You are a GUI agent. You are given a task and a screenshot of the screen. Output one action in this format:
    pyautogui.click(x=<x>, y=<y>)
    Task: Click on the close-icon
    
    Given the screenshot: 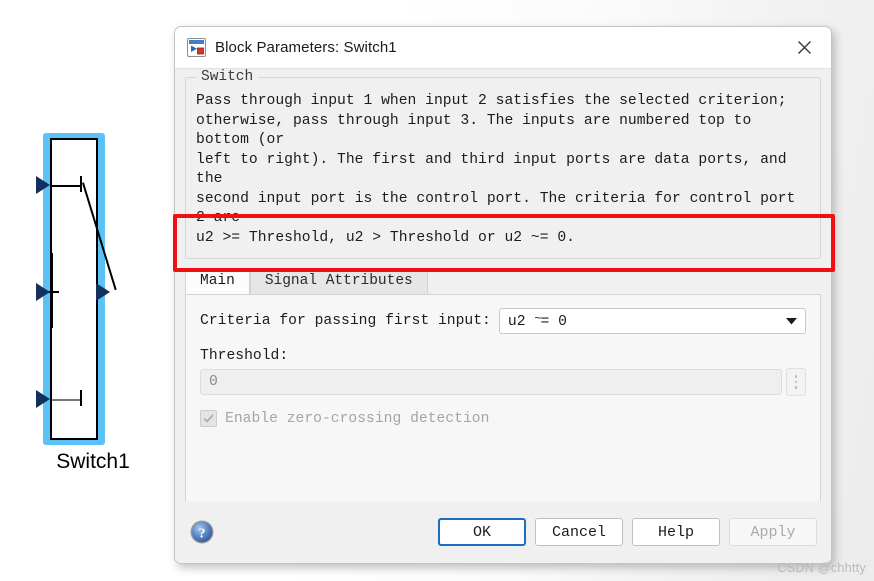 What is the action you would take?
    pyautogui.click(x=804, y=48)
    